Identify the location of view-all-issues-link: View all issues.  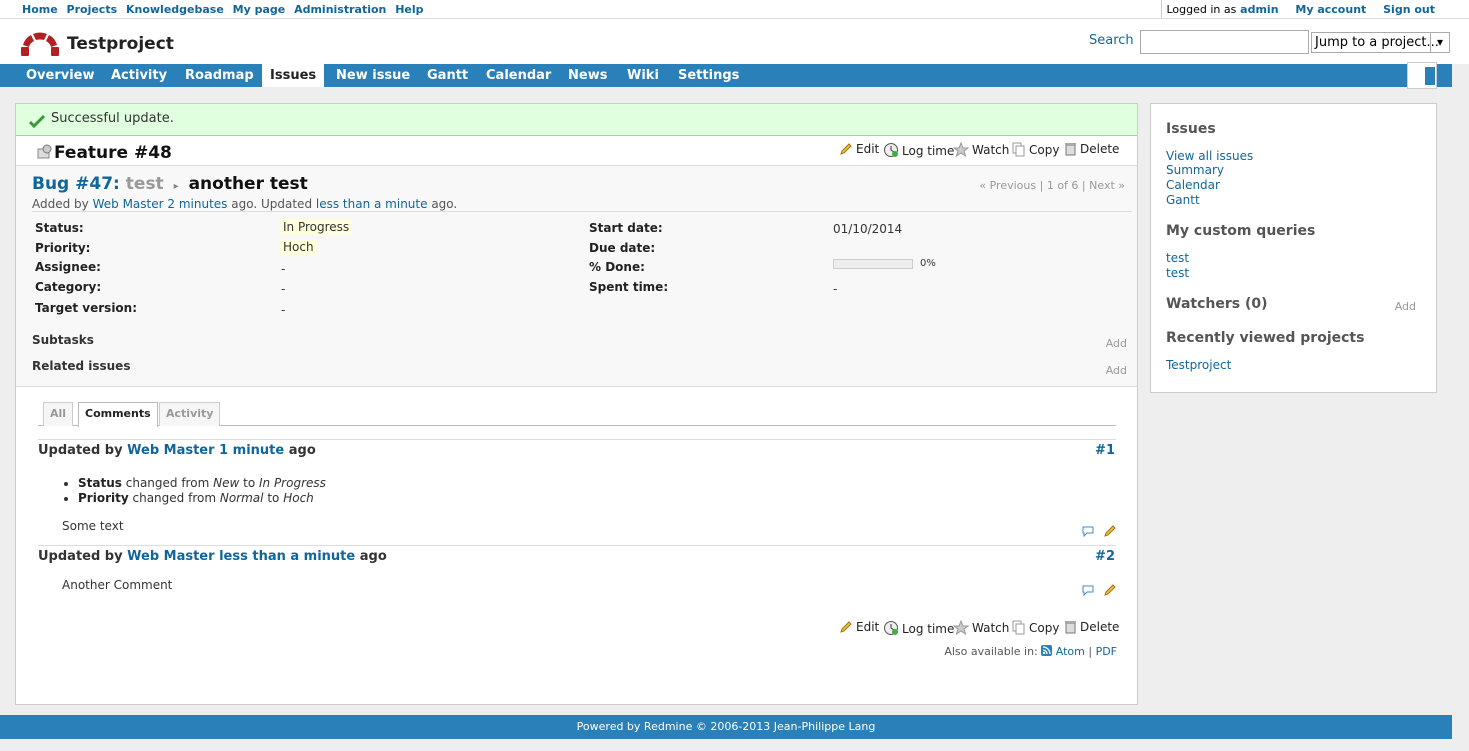
(1209, 156).